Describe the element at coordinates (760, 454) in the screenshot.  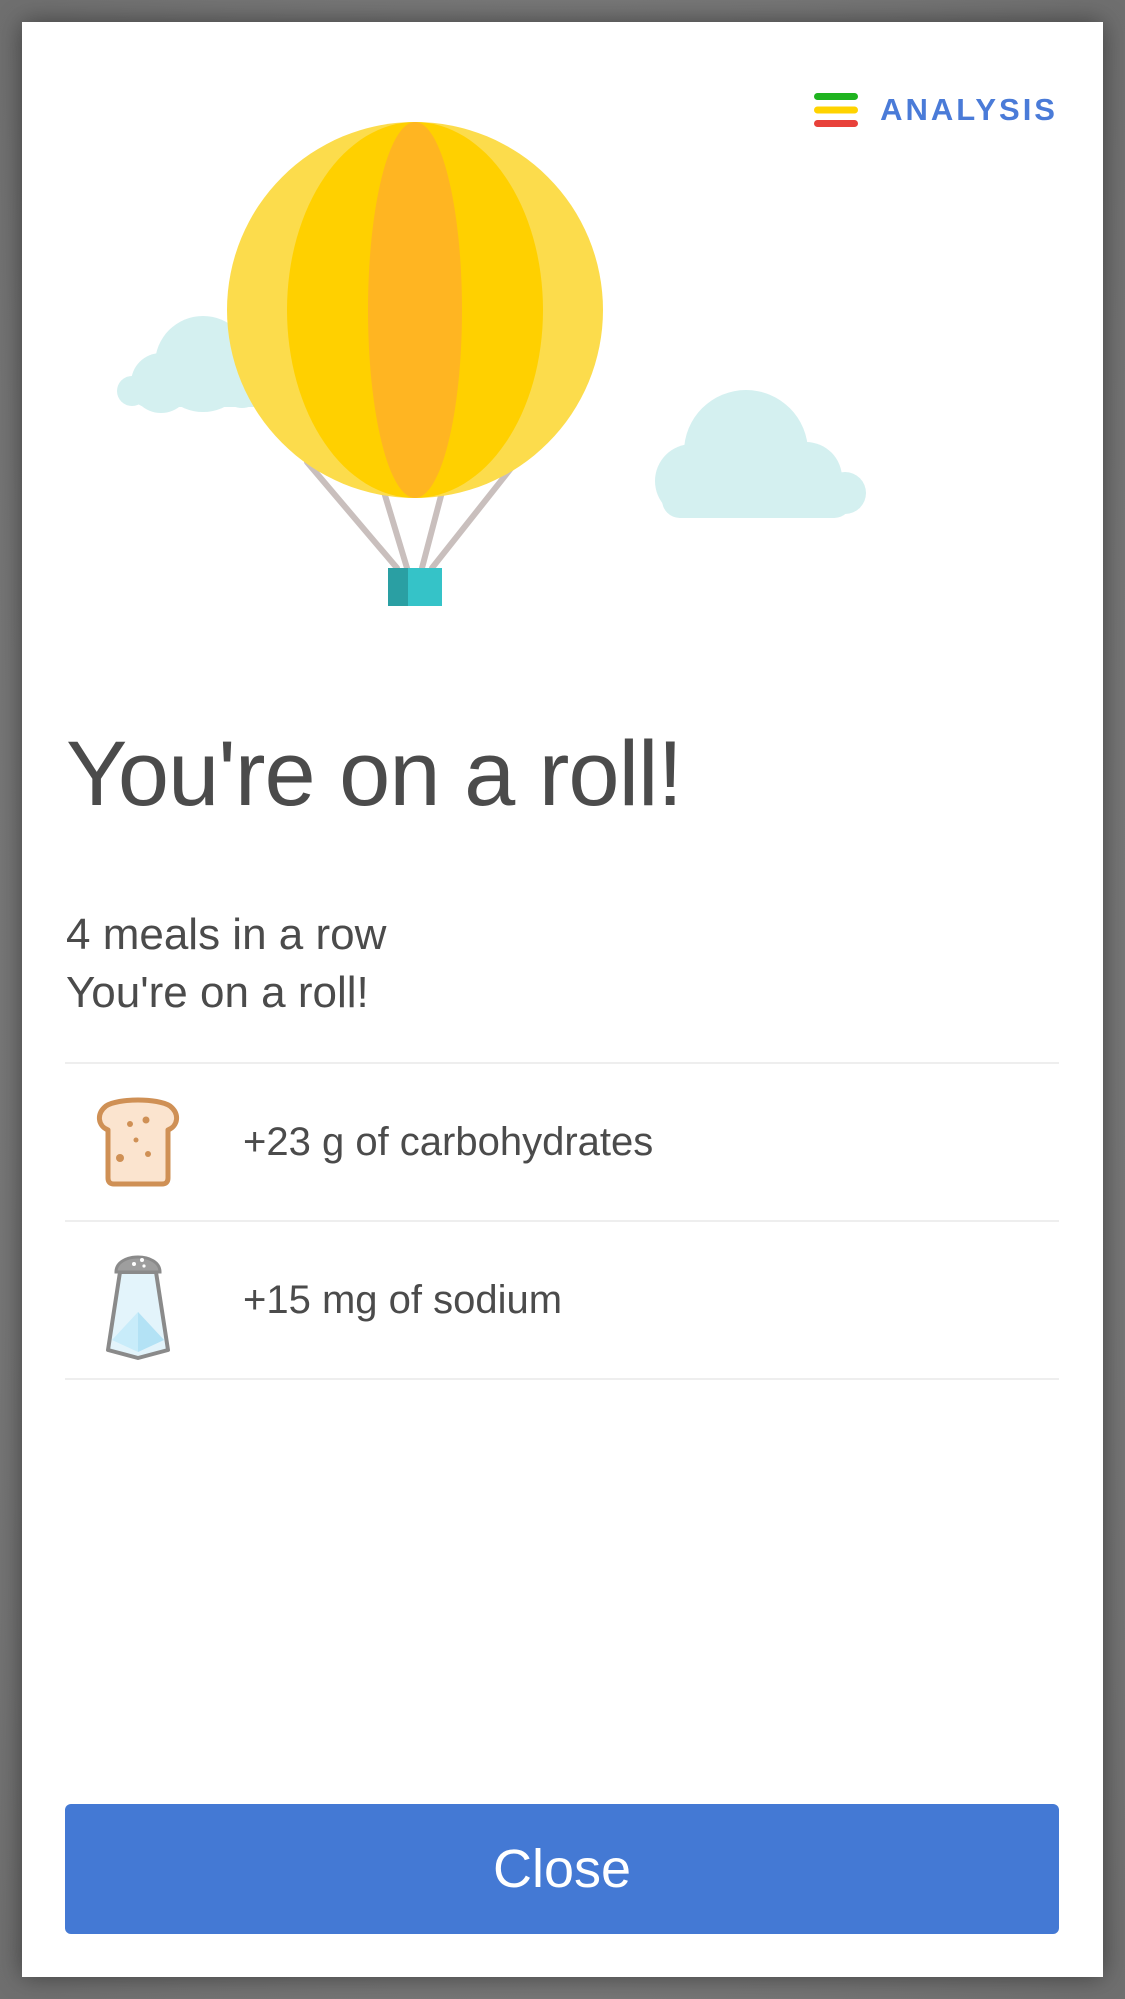
I see `cloud-right` at that location.